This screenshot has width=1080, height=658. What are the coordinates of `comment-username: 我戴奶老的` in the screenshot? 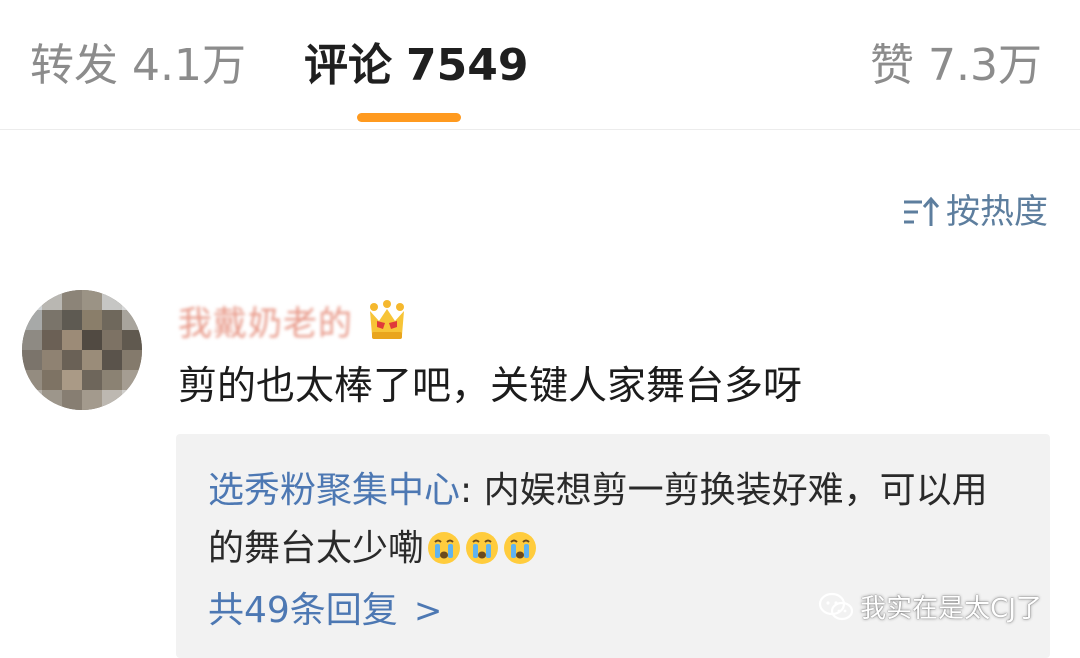 It's located at (293, 320).